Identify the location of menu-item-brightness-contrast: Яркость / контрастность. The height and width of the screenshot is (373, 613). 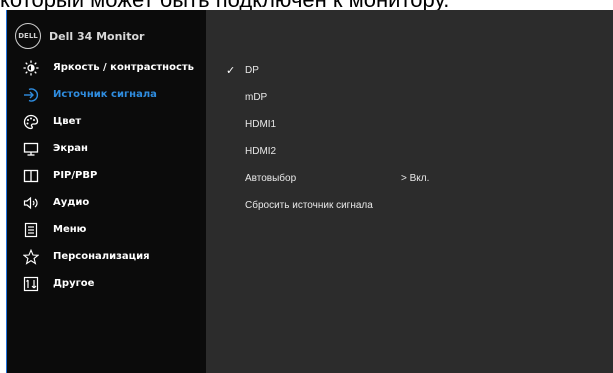
(106, 67).